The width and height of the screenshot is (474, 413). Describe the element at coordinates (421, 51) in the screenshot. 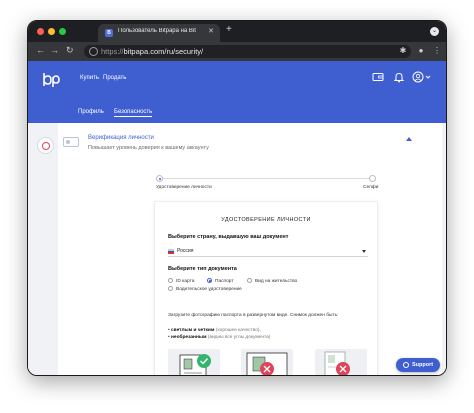

I see `profile-icon: ●` at that location.